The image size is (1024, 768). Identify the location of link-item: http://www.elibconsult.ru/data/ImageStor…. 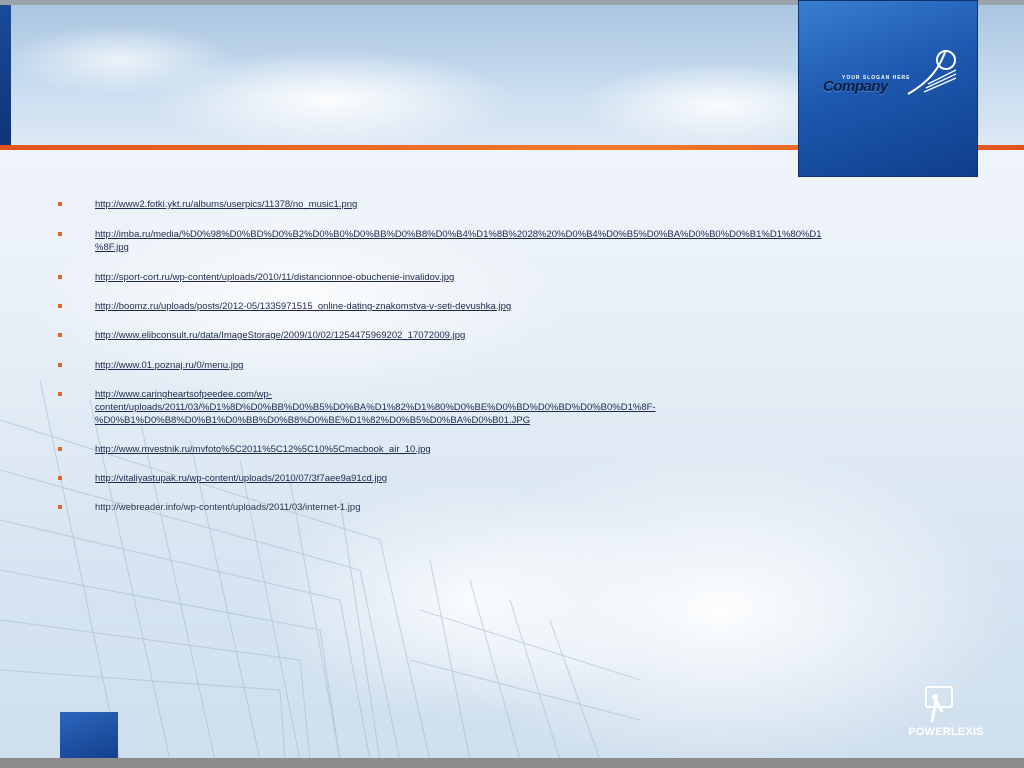
(519, 335).